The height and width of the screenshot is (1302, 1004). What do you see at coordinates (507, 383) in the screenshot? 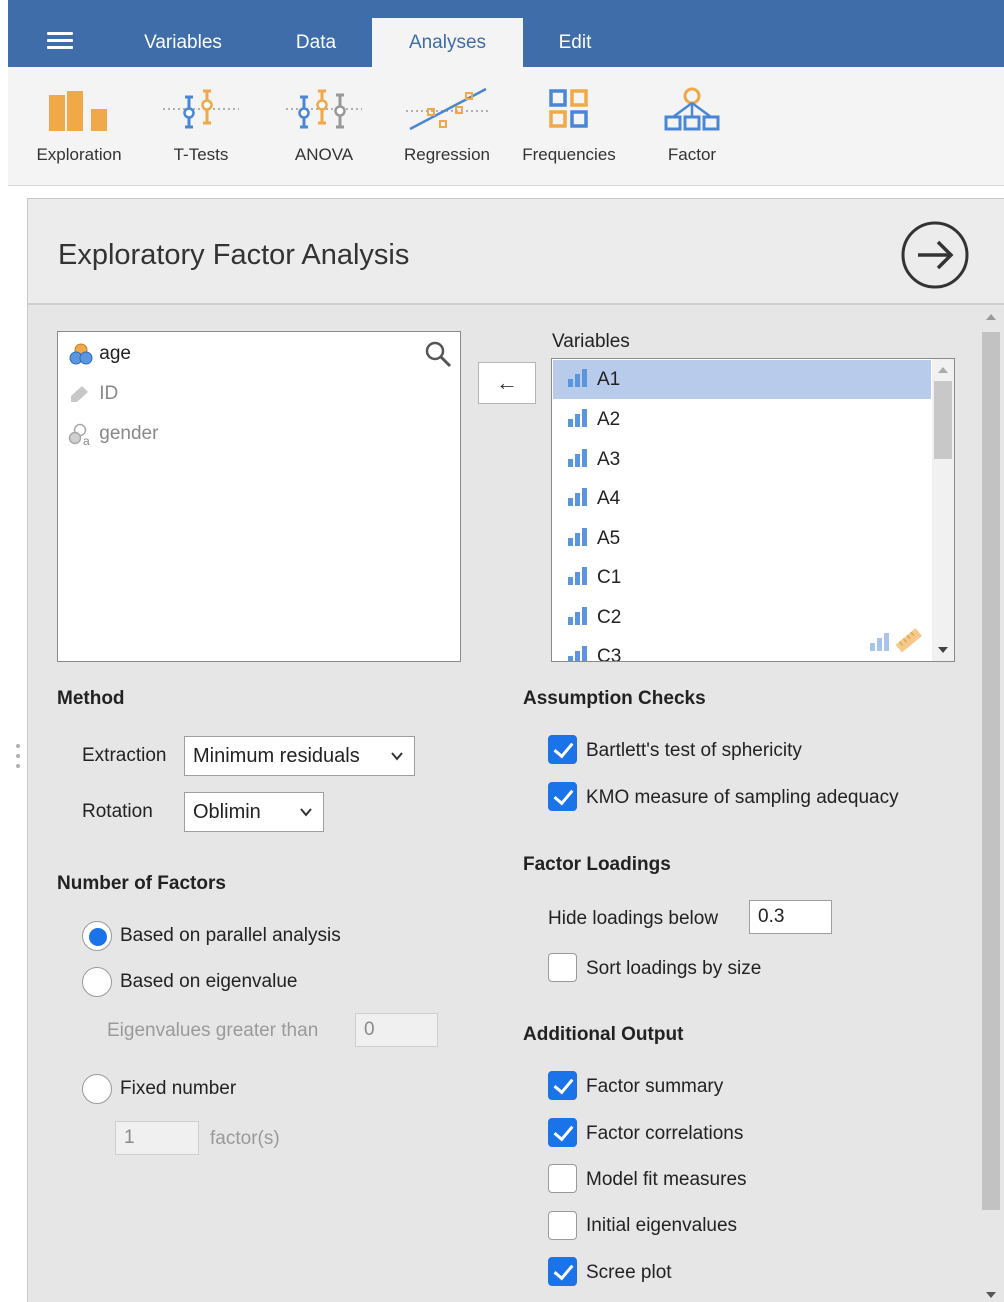
I see `move-variable-button: ←` at bounding box center [507, 383].